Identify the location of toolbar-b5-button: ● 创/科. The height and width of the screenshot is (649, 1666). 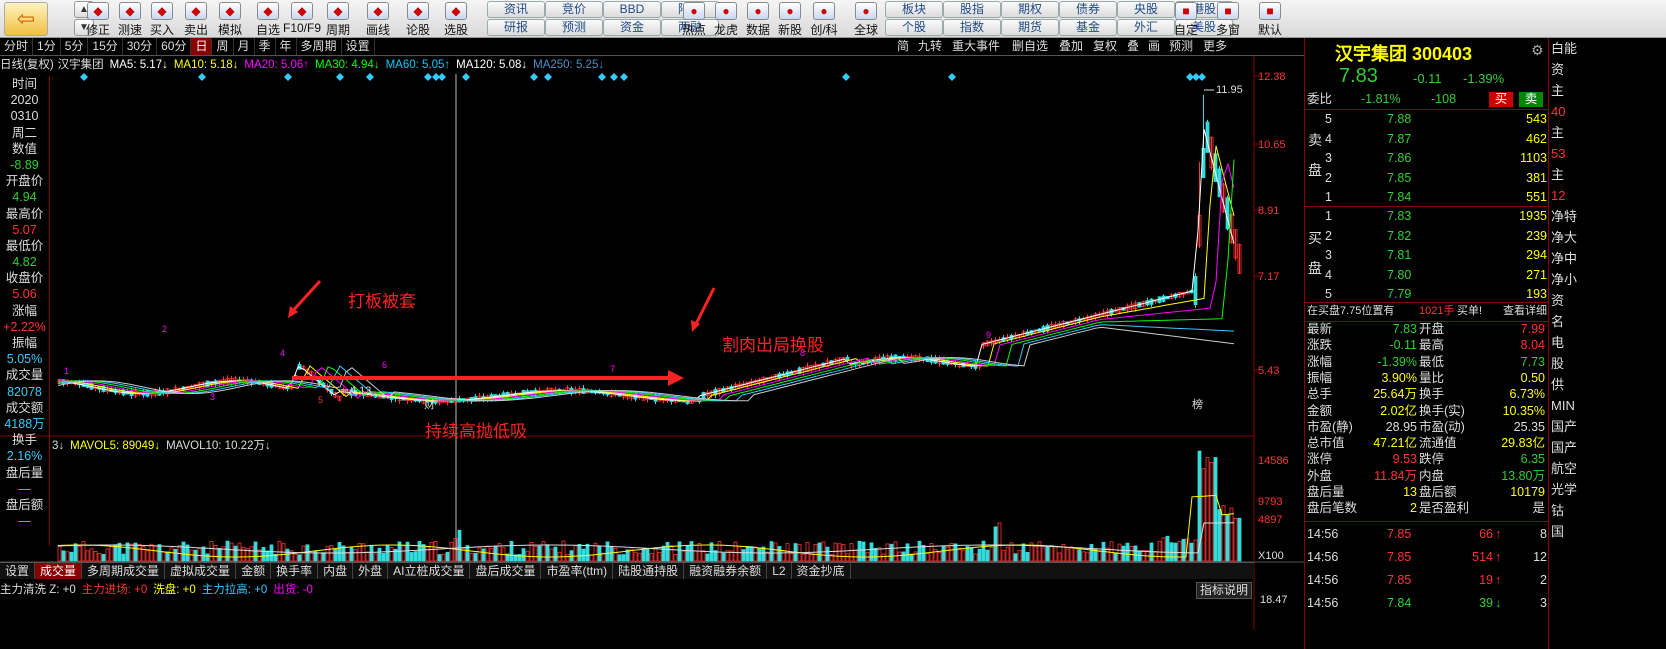
(824, 19).